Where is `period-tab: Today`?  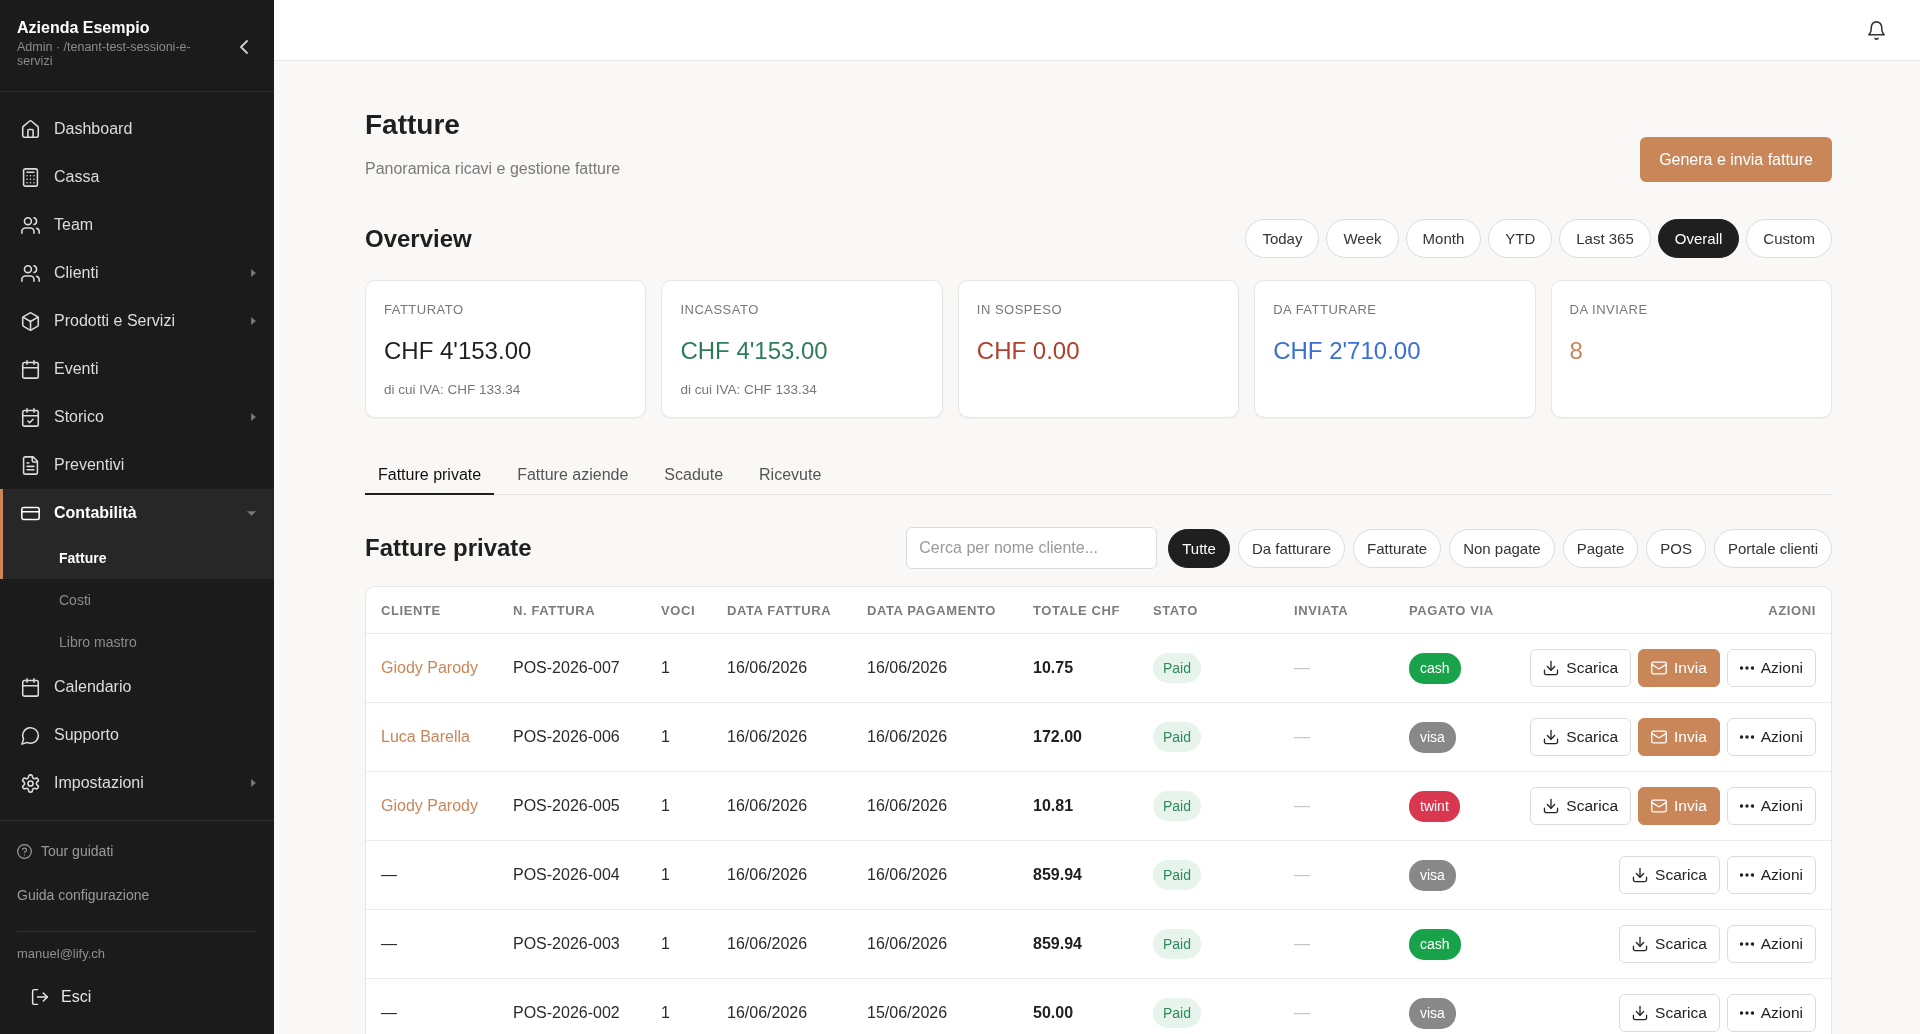
period-tab: Today is located at coordinates (1282, 238).